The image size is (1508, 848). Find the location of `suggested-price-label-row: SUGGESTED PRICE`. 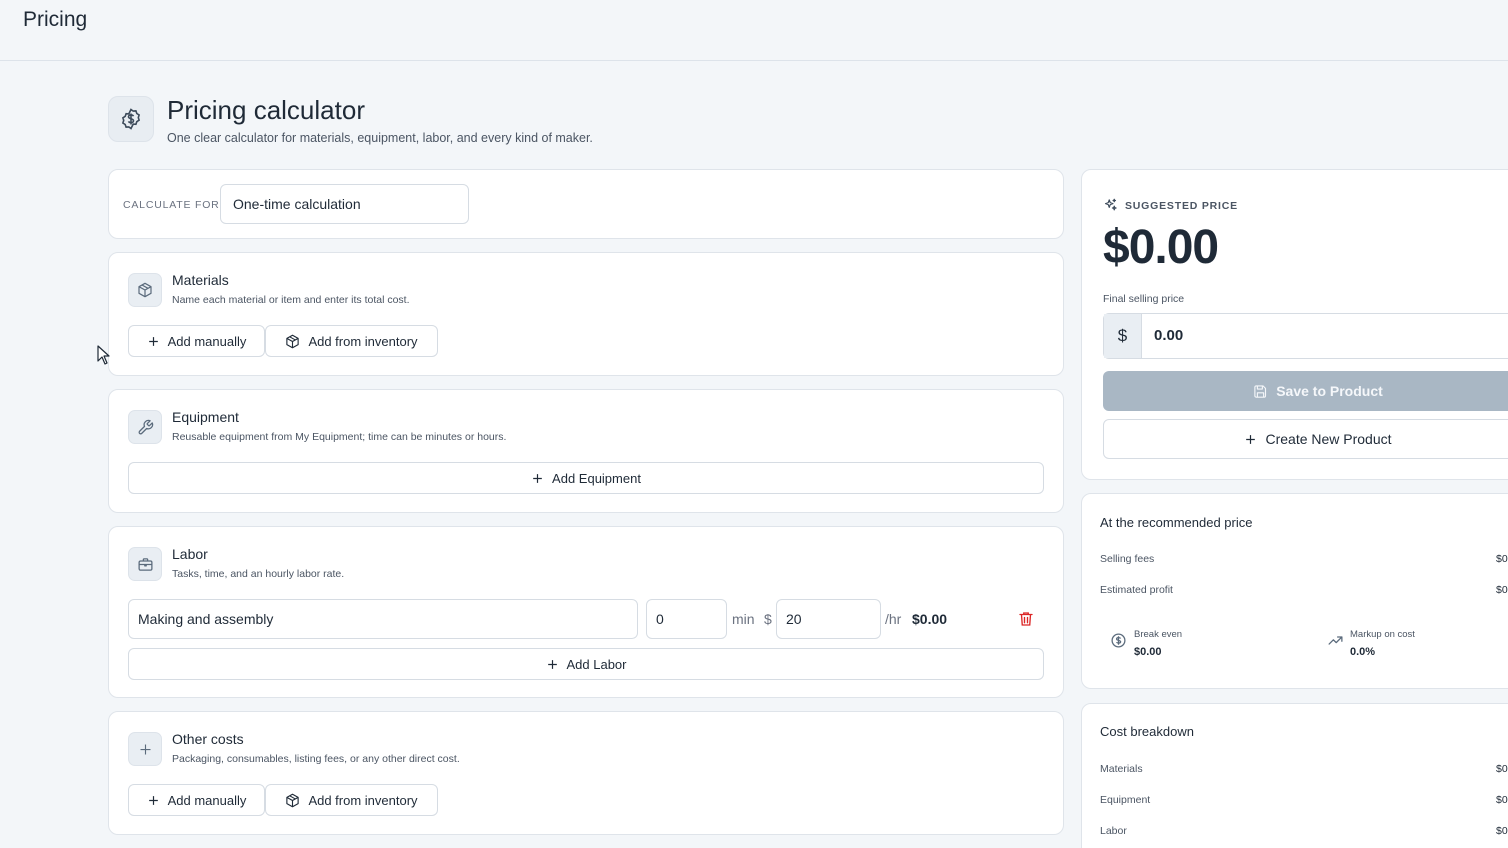

suggested-price-label-row: SUGGESTED PRICE is located at coordinates (1170, 205).